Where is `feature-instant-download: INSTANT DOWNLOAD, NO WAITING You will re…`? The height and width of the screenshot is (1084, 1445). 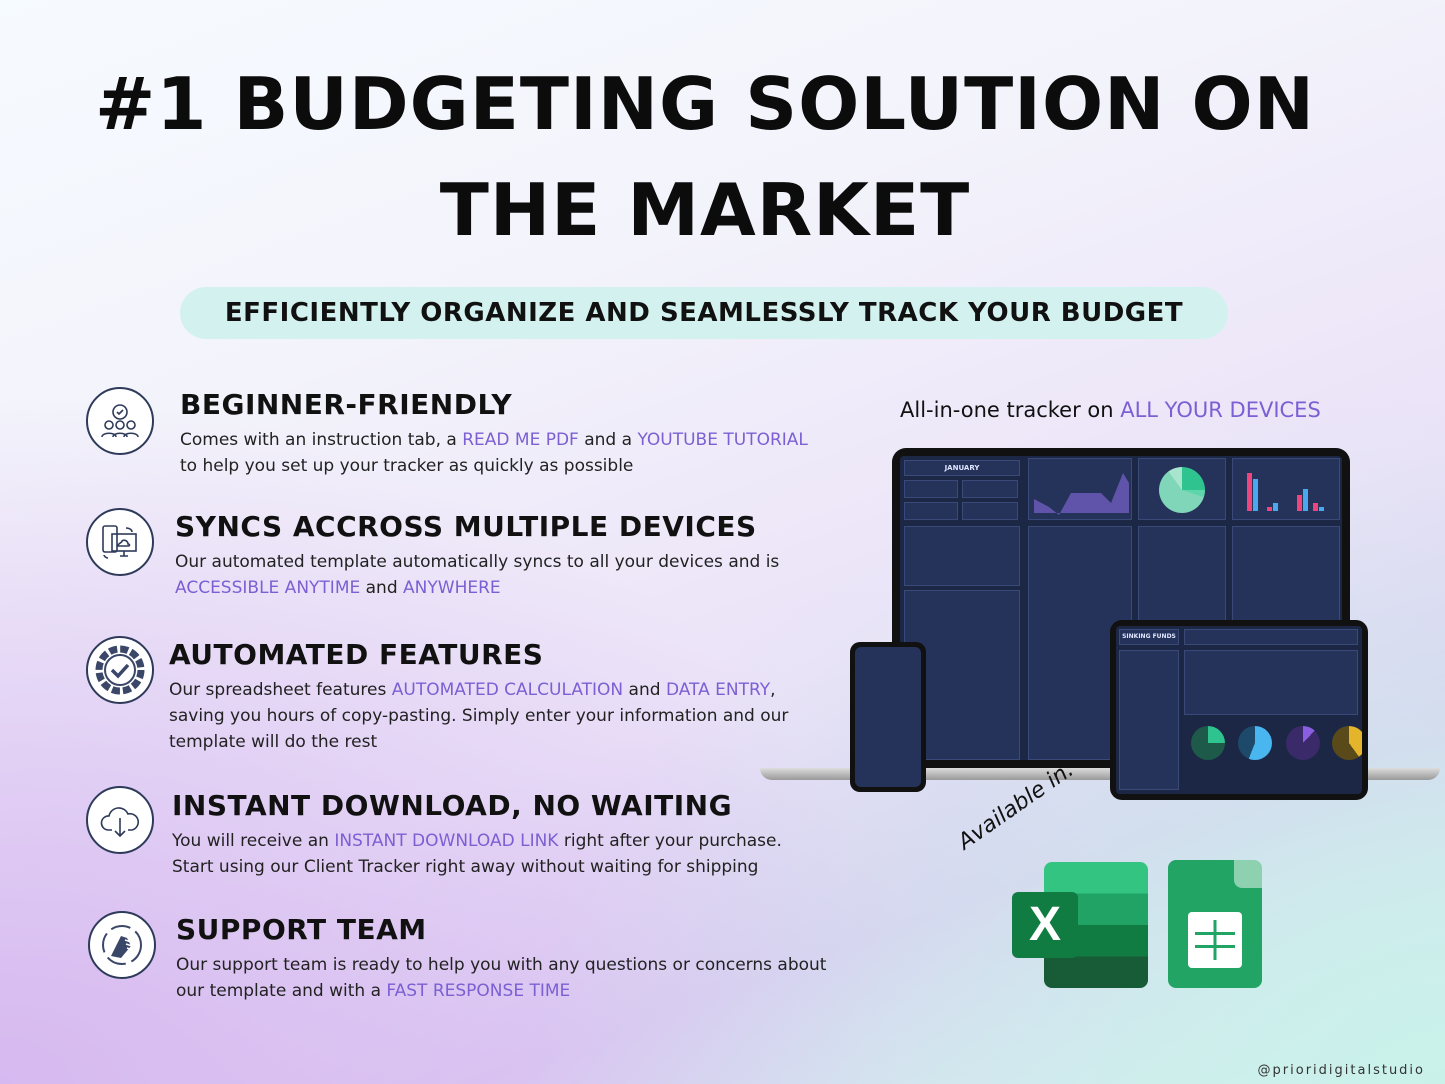
feature-instant-download: INSTANT DOWNLOAD, NO WAITING You will re… is located at coordinates (477, 834).